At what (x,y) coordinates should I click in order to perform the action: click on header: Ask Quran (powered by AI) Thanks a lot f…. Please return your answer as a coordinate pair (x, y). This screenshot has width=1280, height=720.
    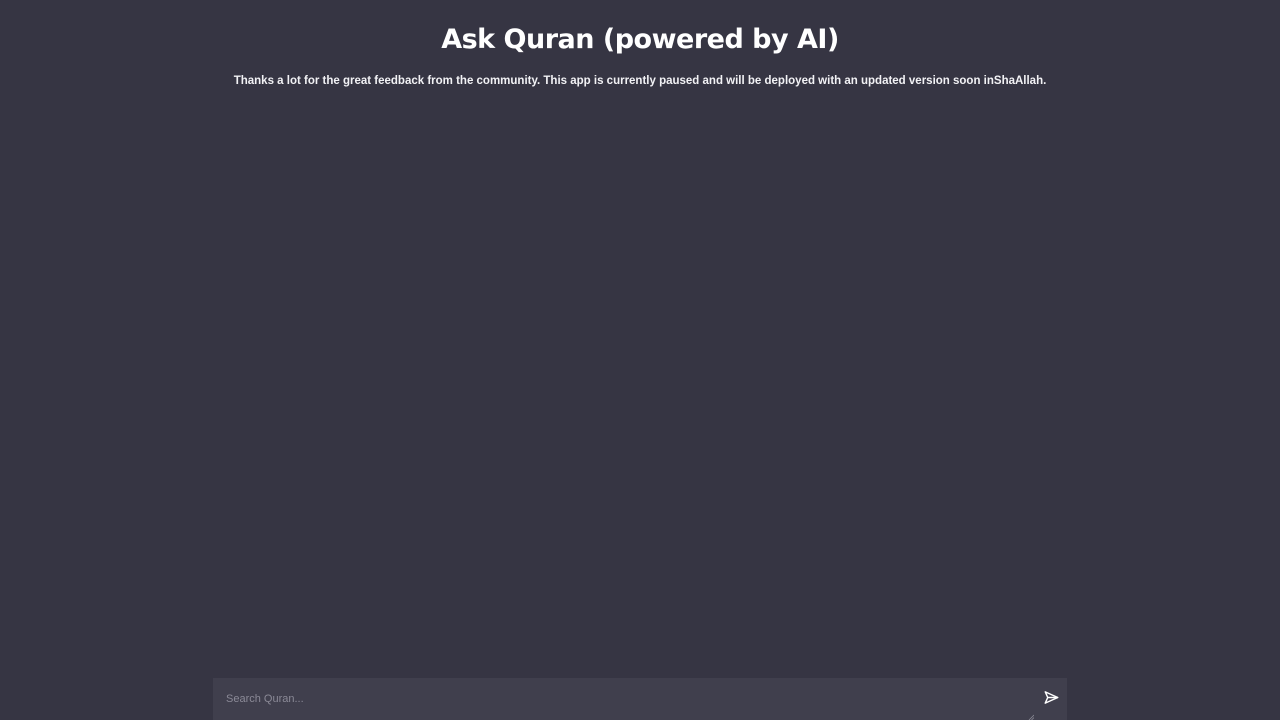
    Looking at the image, I should click on (640, 44).